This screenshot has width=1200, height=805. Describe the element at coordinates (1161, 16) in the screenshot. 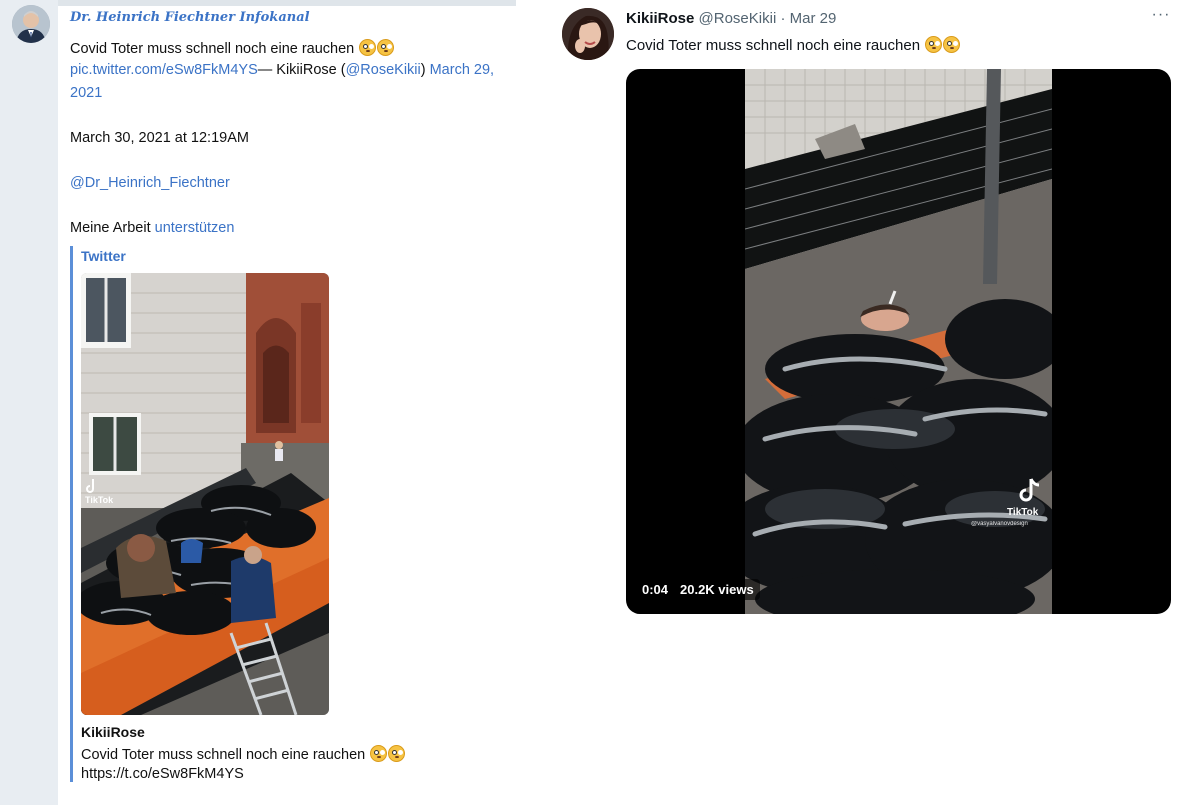

I see `more-options-icon: ···` at that location.